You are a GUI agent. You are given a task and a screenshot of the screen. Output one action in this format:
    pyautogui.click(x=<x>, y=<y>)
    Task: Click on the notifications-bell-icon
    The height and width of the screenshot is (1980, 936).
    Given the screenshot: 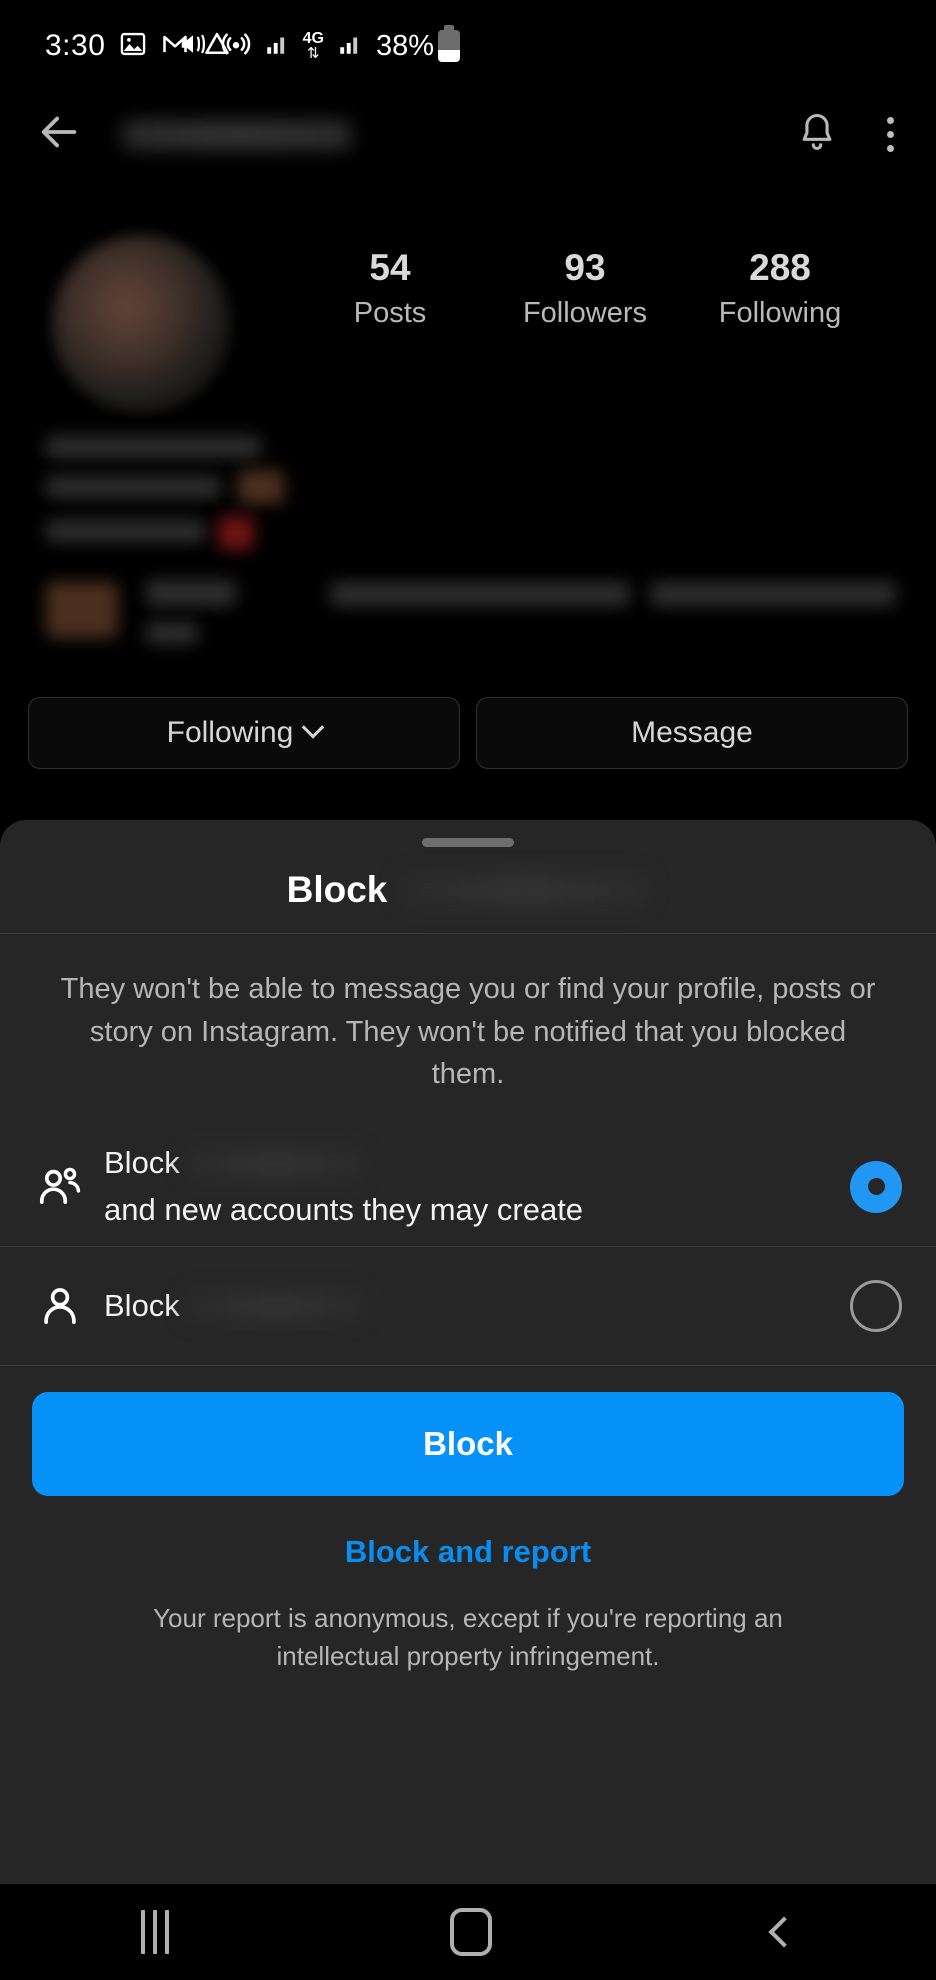 What is the action you would take?
    pyautogui.click(x=817, y=134)
    